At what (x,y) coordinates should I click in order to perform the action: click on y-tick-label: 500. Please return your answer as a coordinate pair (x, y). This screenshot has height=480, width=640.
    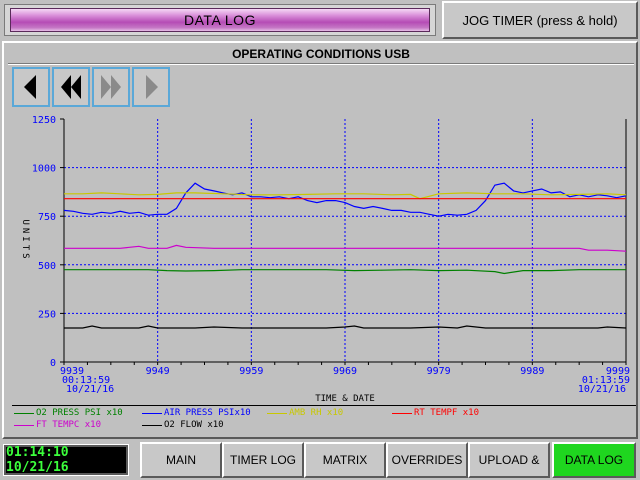
    Looking at the image, I should click on (47, 266).